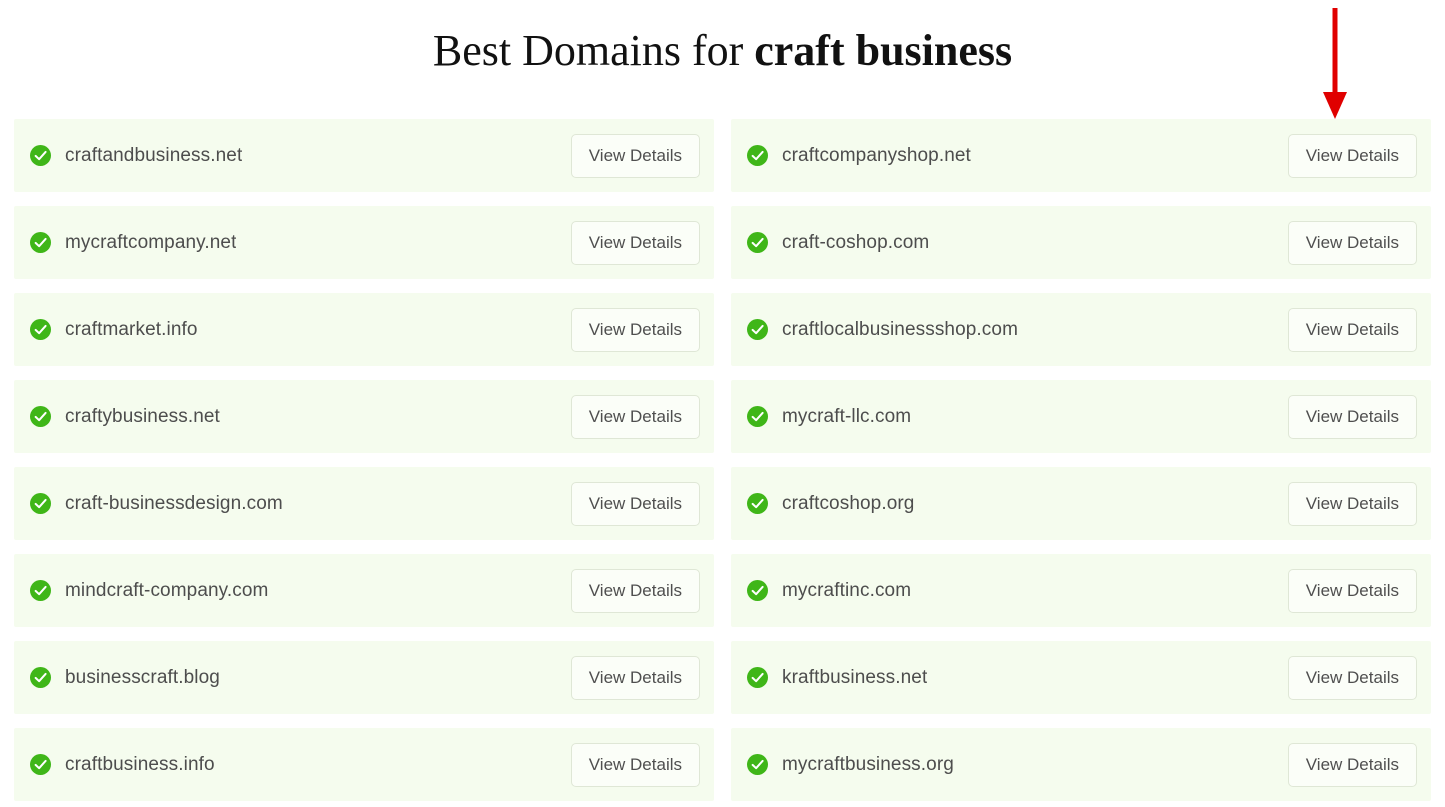  What do you see at coordinates (876, 155) in the screenshot?
I see `domain-name: craftcompanyshop.net` at bounding box center [876, 155].